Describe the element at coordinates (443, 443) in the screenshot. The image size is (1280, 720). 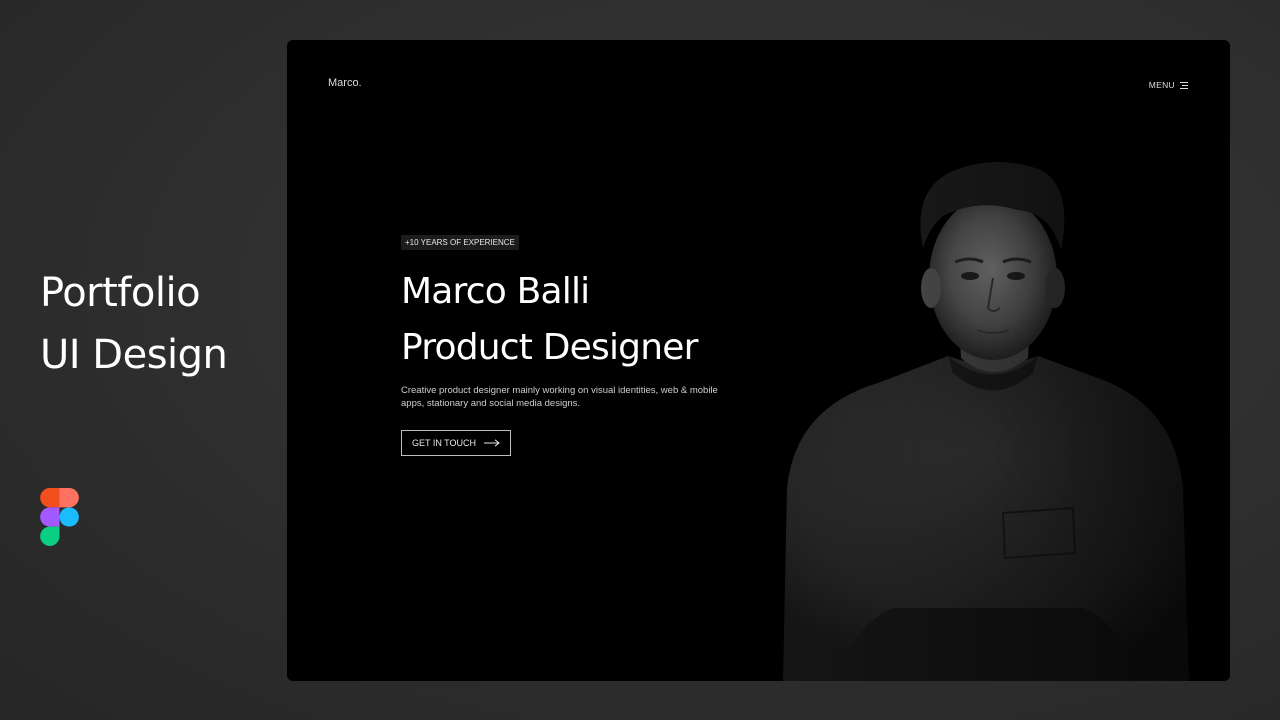
I see `cta-label: GET IN TOUCH` at that location.